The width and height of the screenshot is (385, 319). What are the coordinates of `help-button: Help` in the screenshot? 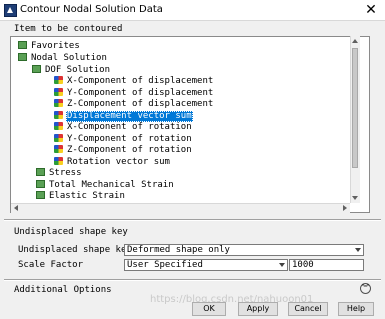 It's located at (356, 309).